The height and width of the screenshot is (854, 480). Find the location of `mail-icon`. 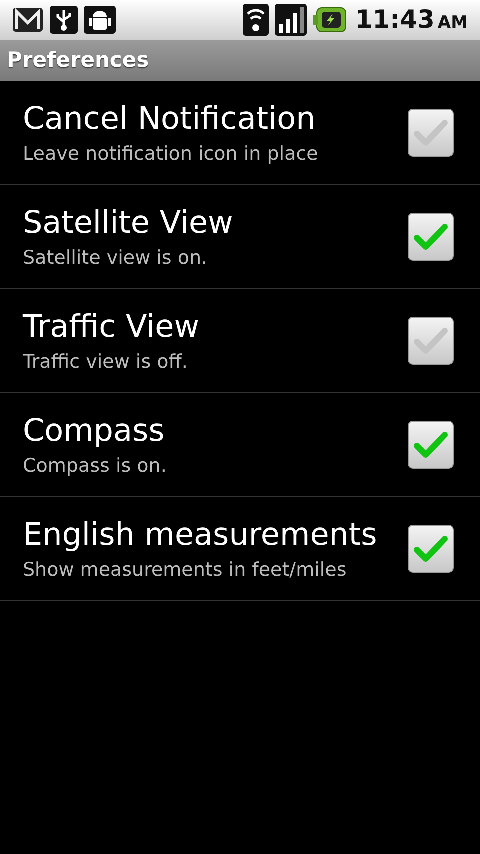

mail-icon is located at coordinates (28, 20).